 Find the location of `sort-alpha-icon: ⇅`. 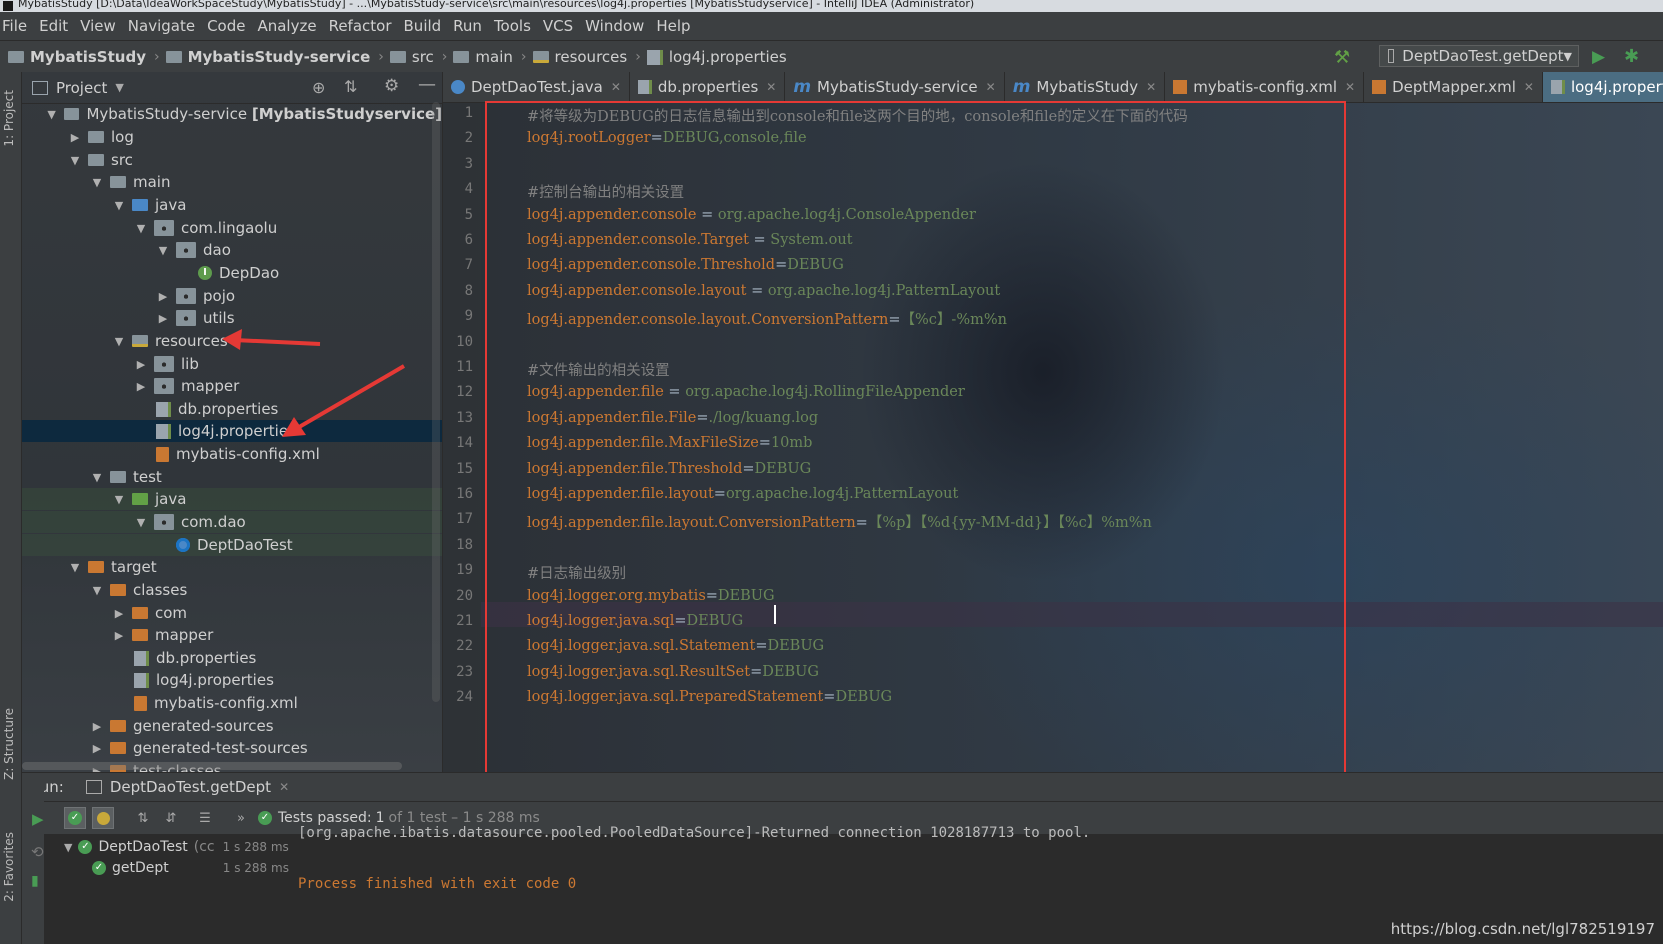

sort-alpha-icon: ⇅ is located at coordinates (143, 818).